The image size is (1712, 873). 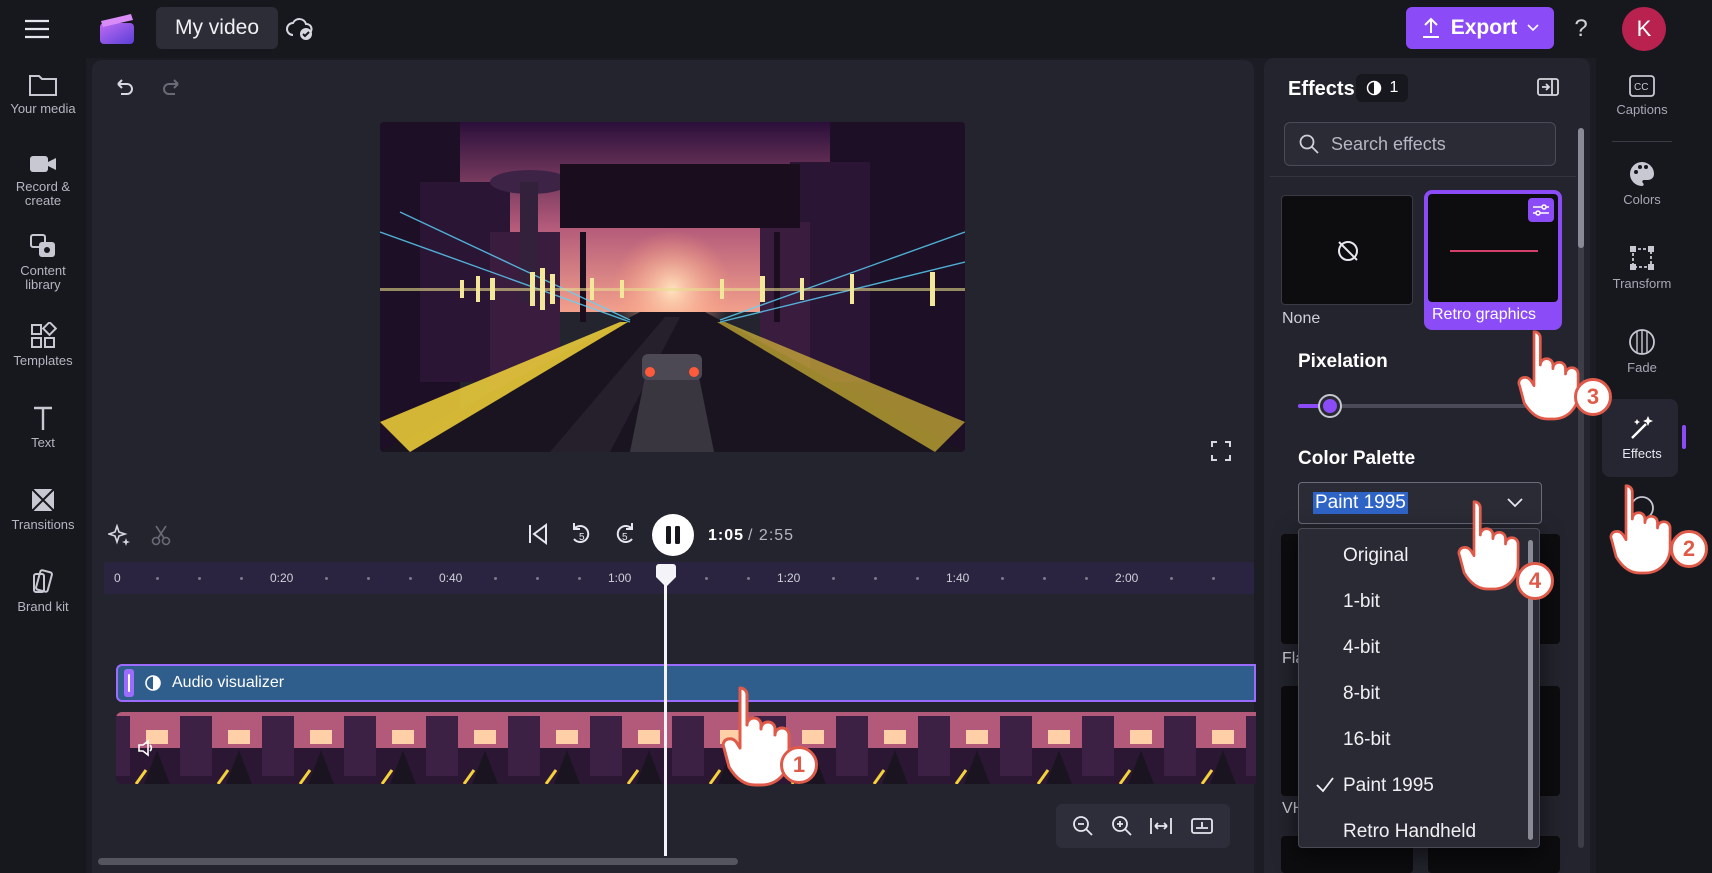 I want to click on rail-captions: CC Captions, so click(x=1642, y=95).